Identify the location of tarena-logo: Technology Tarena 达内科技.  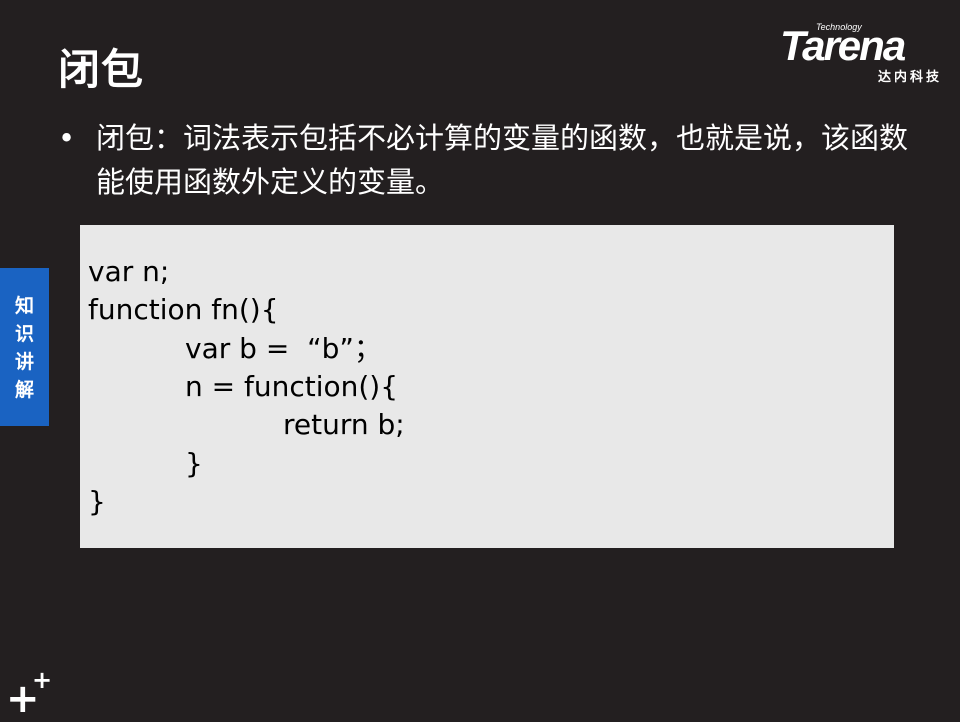
(863, 53).